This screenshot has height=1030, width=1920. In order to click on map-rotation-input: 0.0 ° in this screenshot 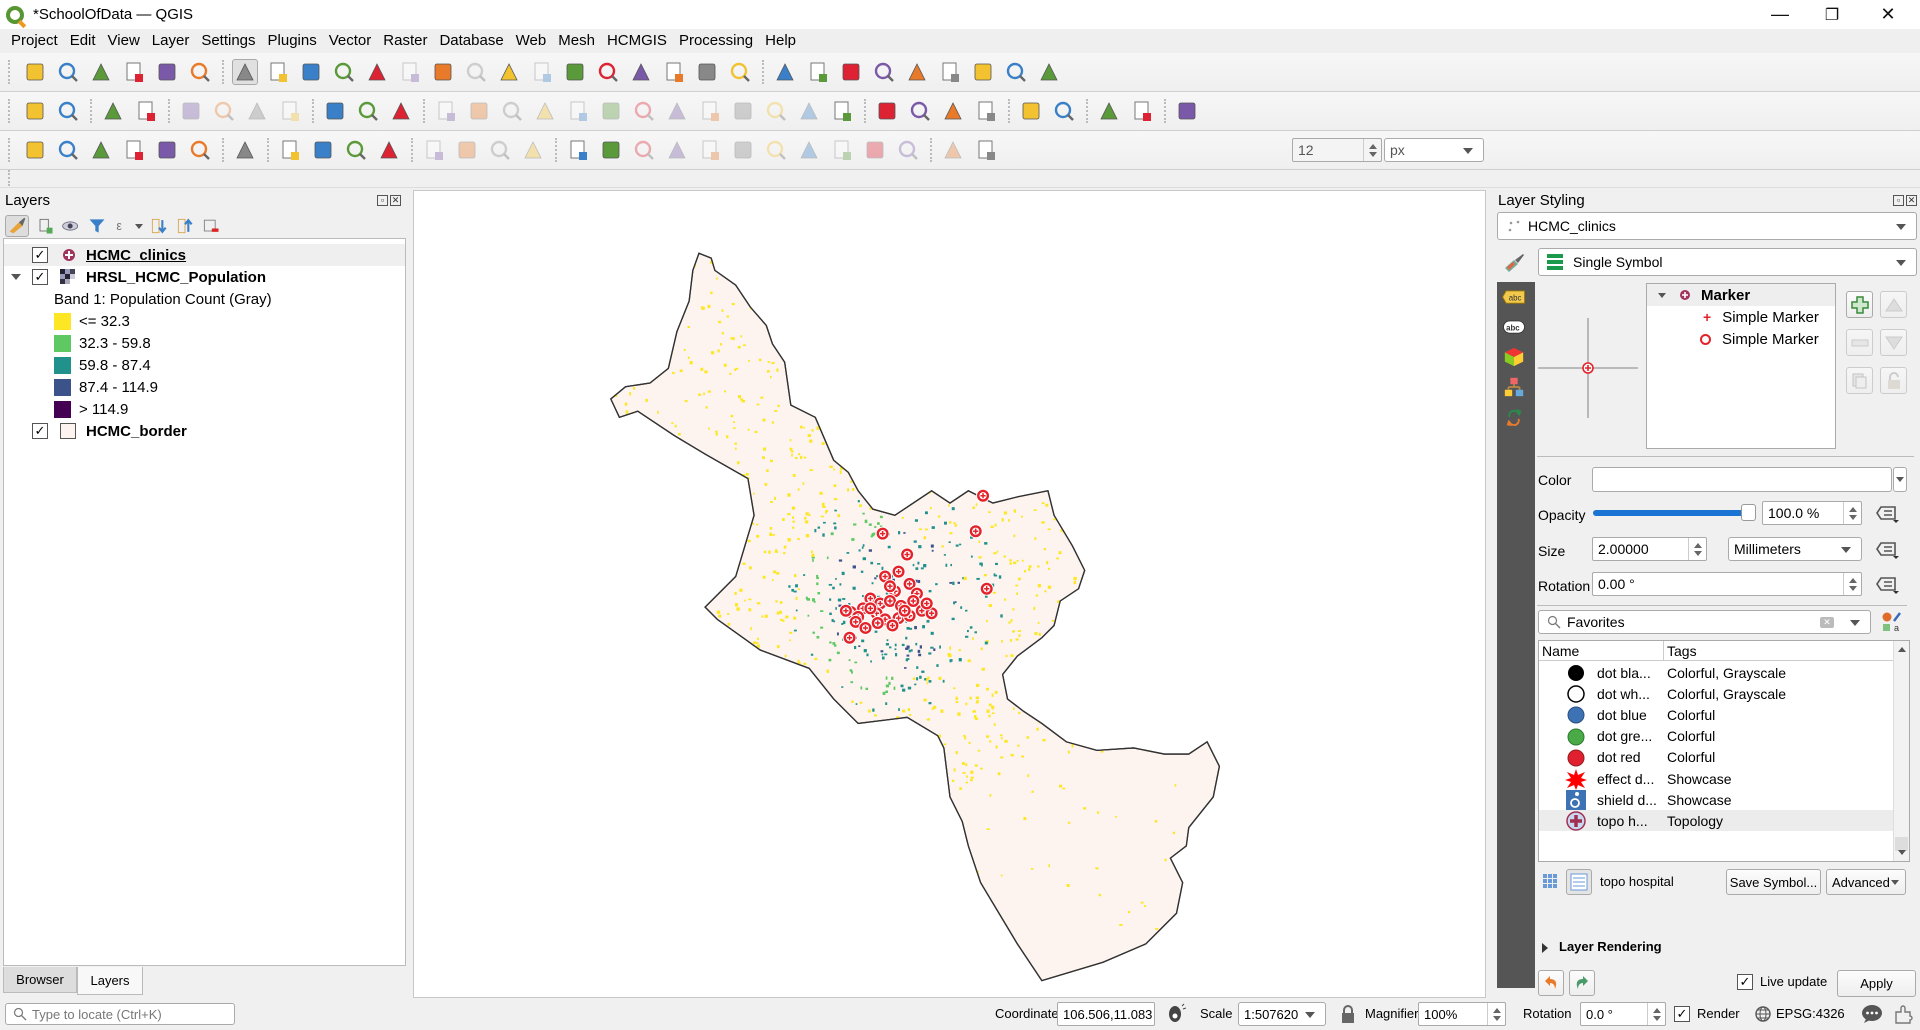, I will do `click(1623, 1014)`.